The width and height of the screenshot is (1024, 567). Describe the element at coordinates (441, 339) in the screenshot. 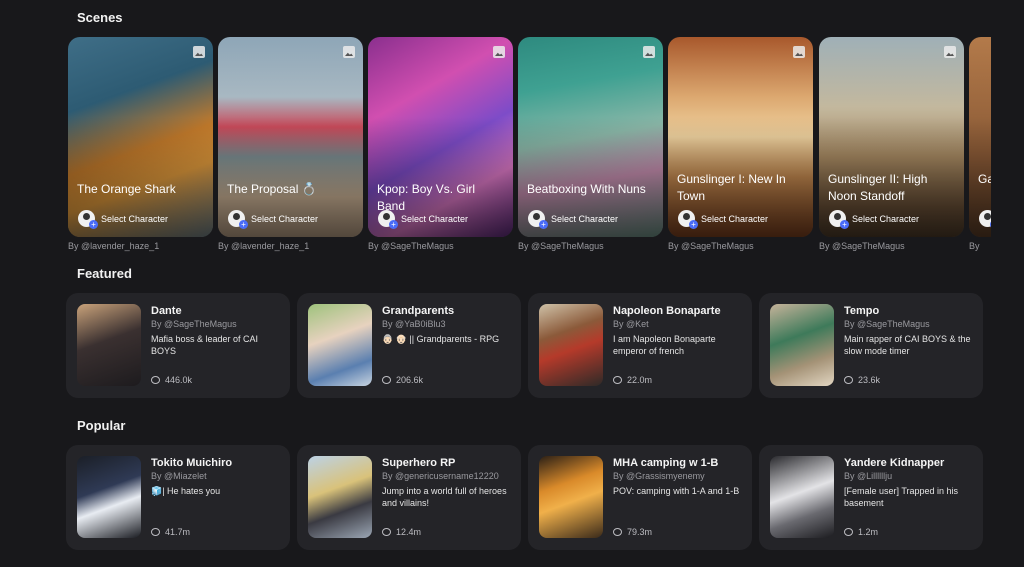

I see `character-description: 👵🏻 👴🏻 || Grandparents - RPG` at that location.